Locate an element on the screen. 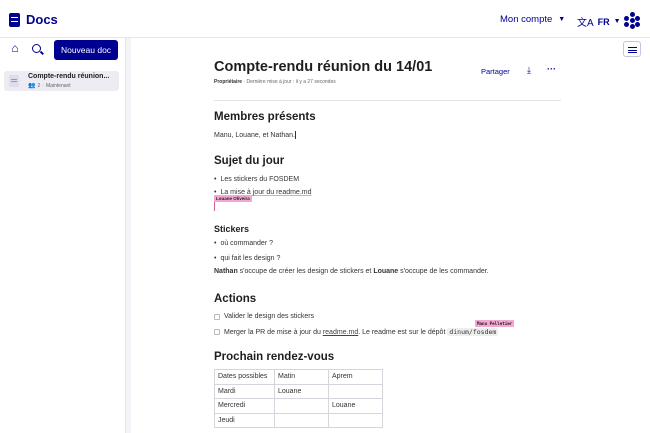 The image size is (650, 433). heading-subject: Sujet du jour is located at coordinates (249, 161).